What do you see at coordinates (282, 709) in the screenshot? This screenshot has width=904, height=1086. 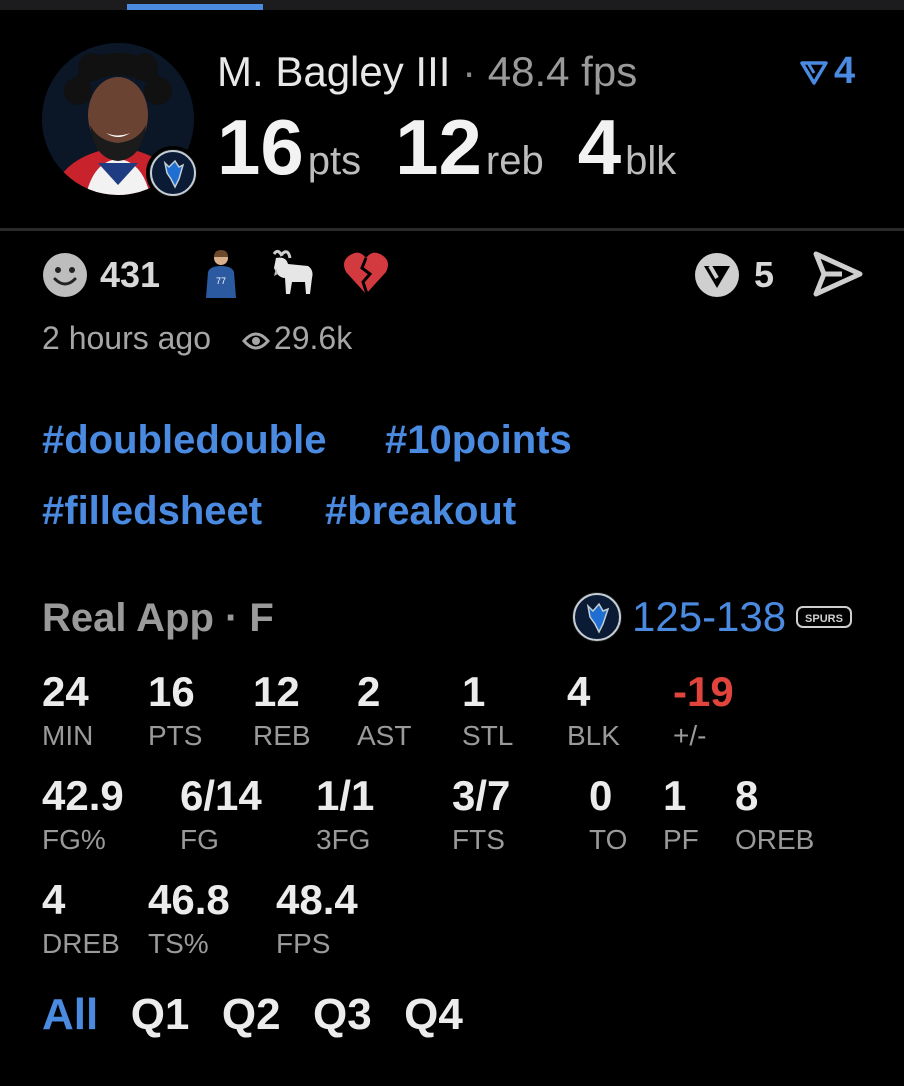 I see `stat-reb: 12 REB` at bounding box center [282, 709].